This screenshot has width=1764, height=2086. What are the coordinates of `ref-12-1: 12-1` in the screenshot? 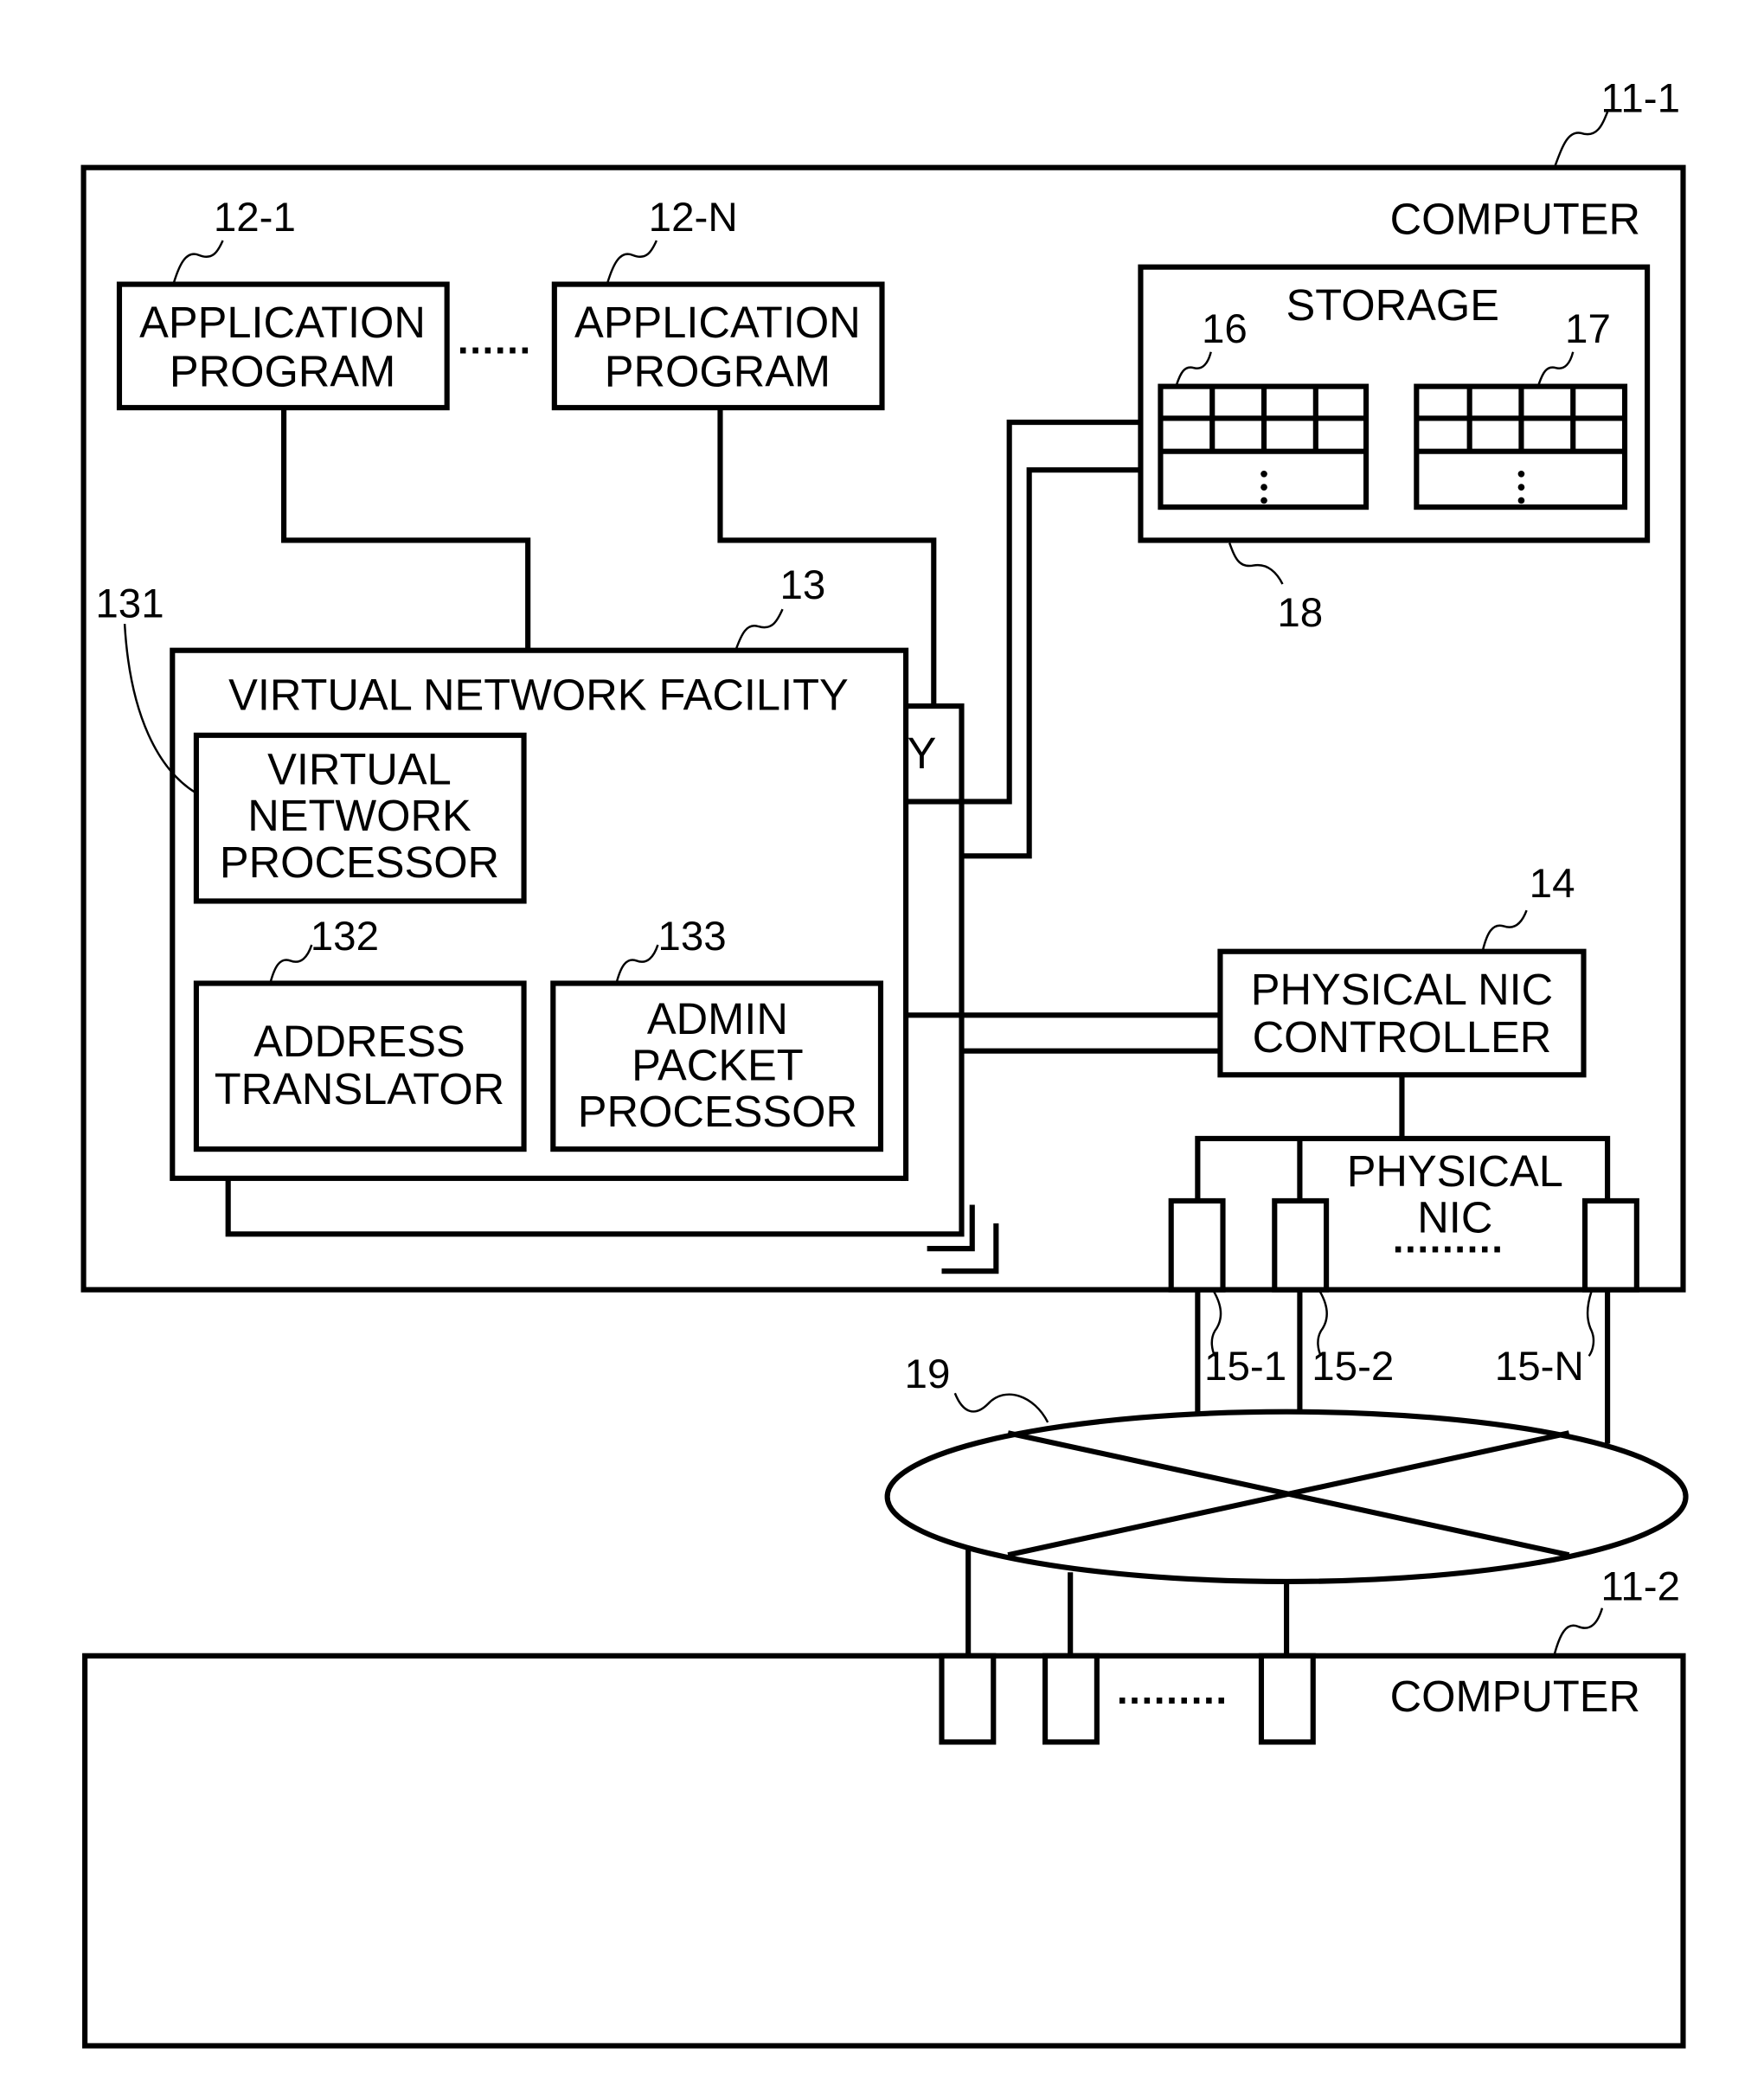 It's located at (255, 218).